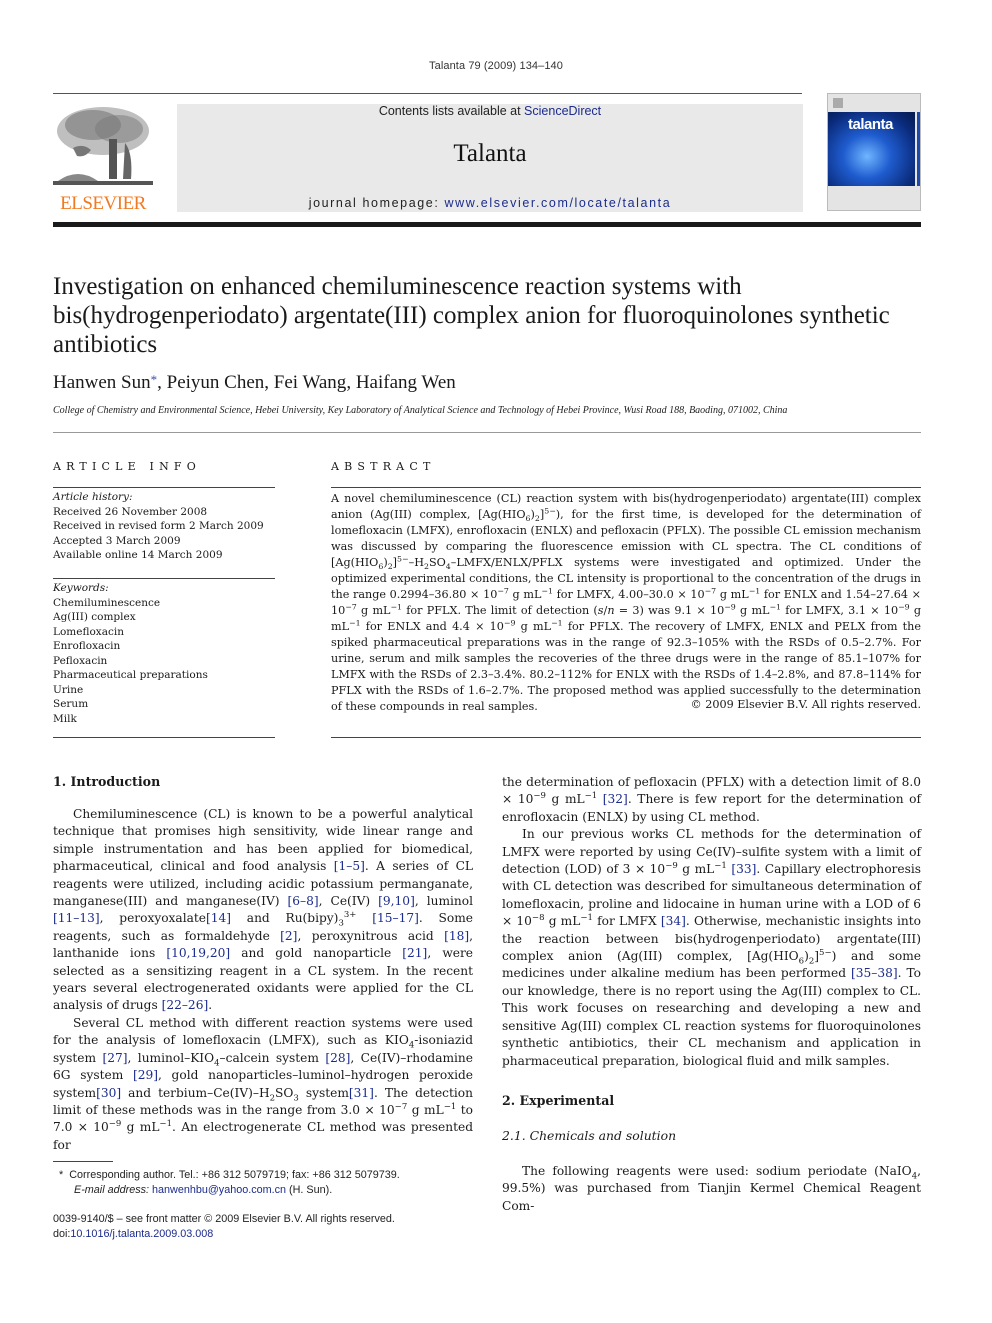  Describe the element at coordinates (303, 901) in the screenshot. I see `citation-link: [6–8]` at that location.